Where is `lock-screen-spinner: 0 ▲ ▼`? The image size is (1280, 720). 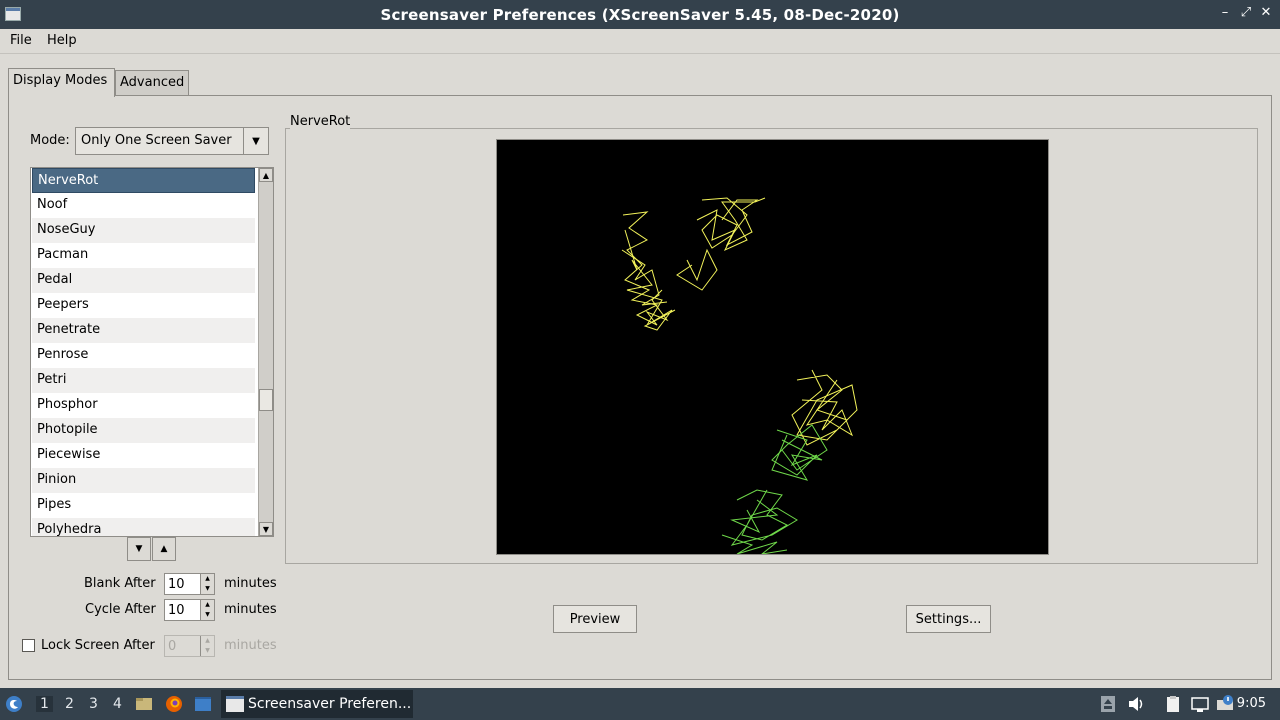
lock-screen-spinner: 0 ▲ ▼ is located at coordinates (189, 646).